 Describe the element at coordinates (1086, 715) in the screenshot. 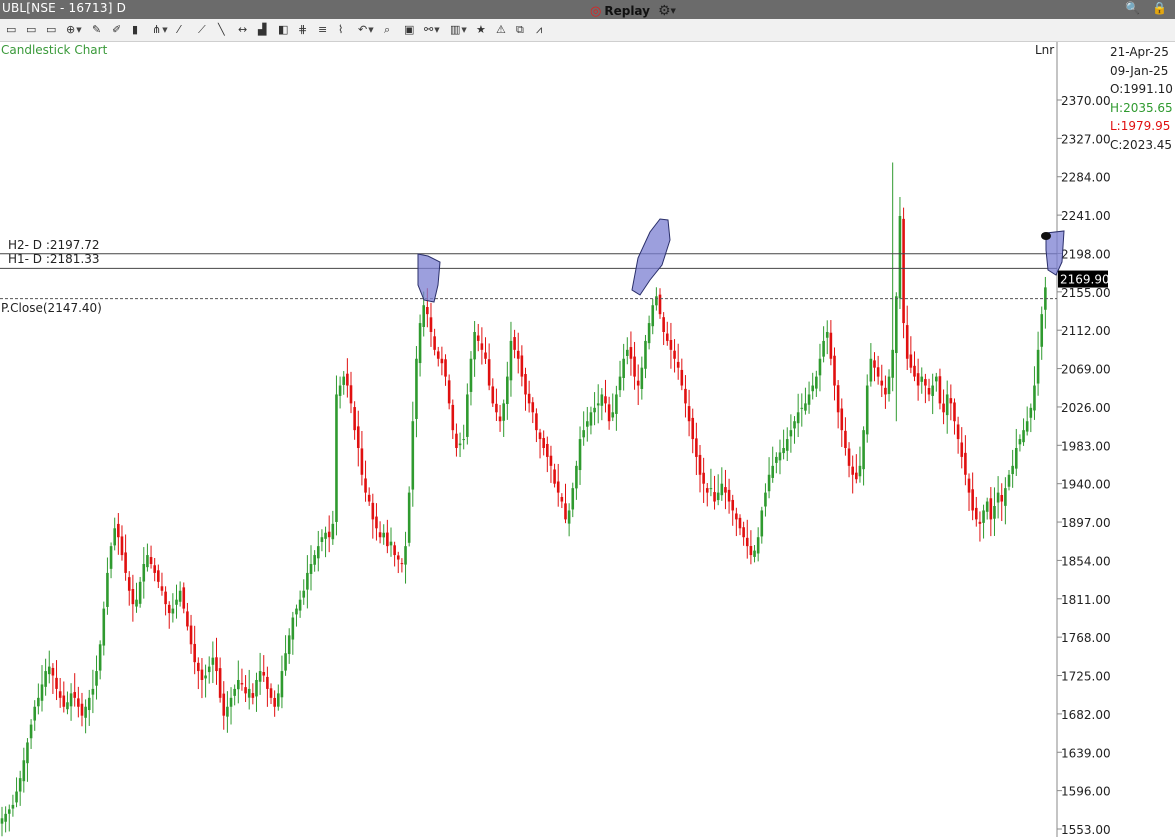

I see `y-tick-label: 1682.00` at that location.